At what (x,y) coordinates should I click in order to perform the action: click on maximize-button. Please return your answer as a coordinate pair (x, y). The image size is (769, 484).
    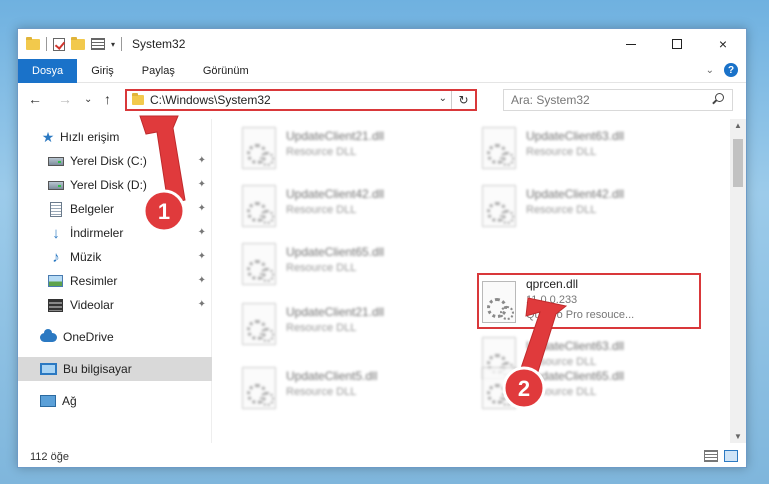
    Looking at the image, I should click on (677, 44).